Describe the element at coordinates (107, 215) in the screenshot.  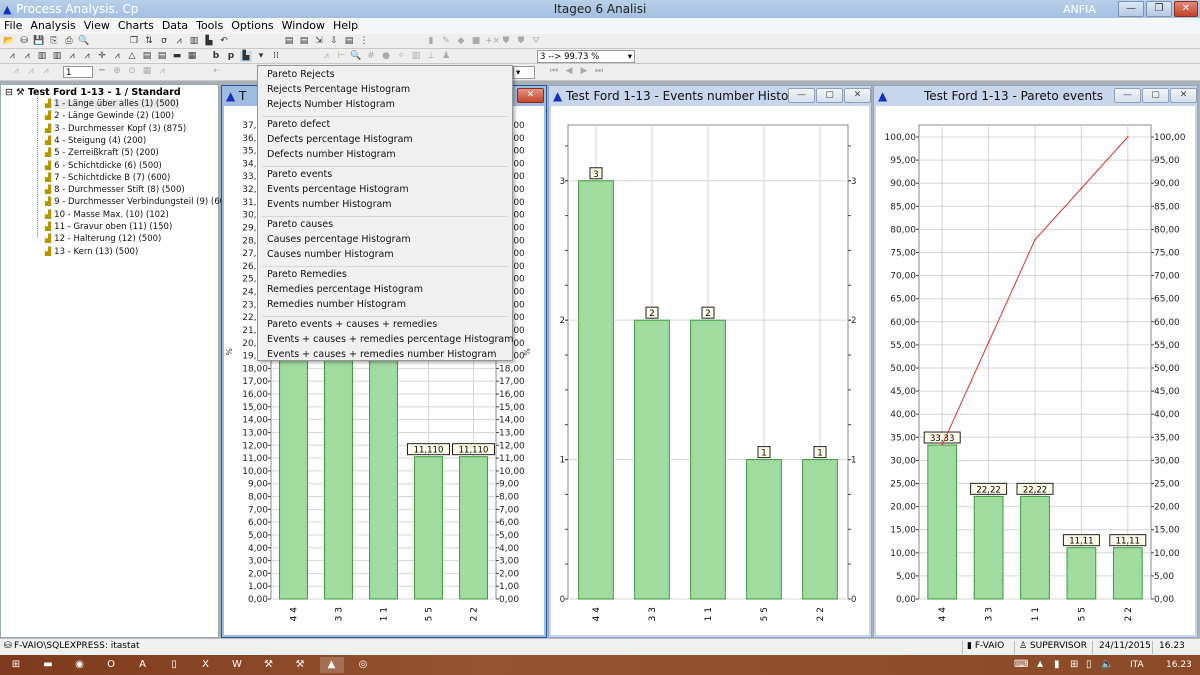
I see `tree-item: ▟ 10 - Masse Max. (10) (102)` at that location.